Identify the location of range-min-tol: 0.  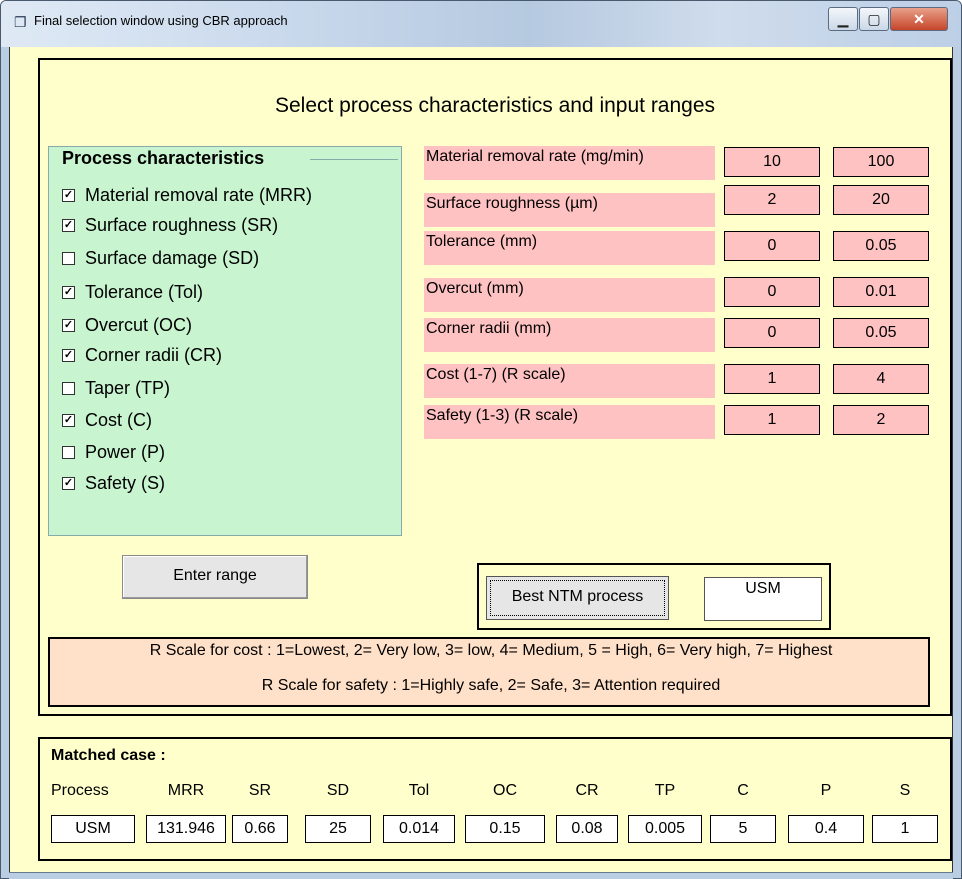
(772, 246).